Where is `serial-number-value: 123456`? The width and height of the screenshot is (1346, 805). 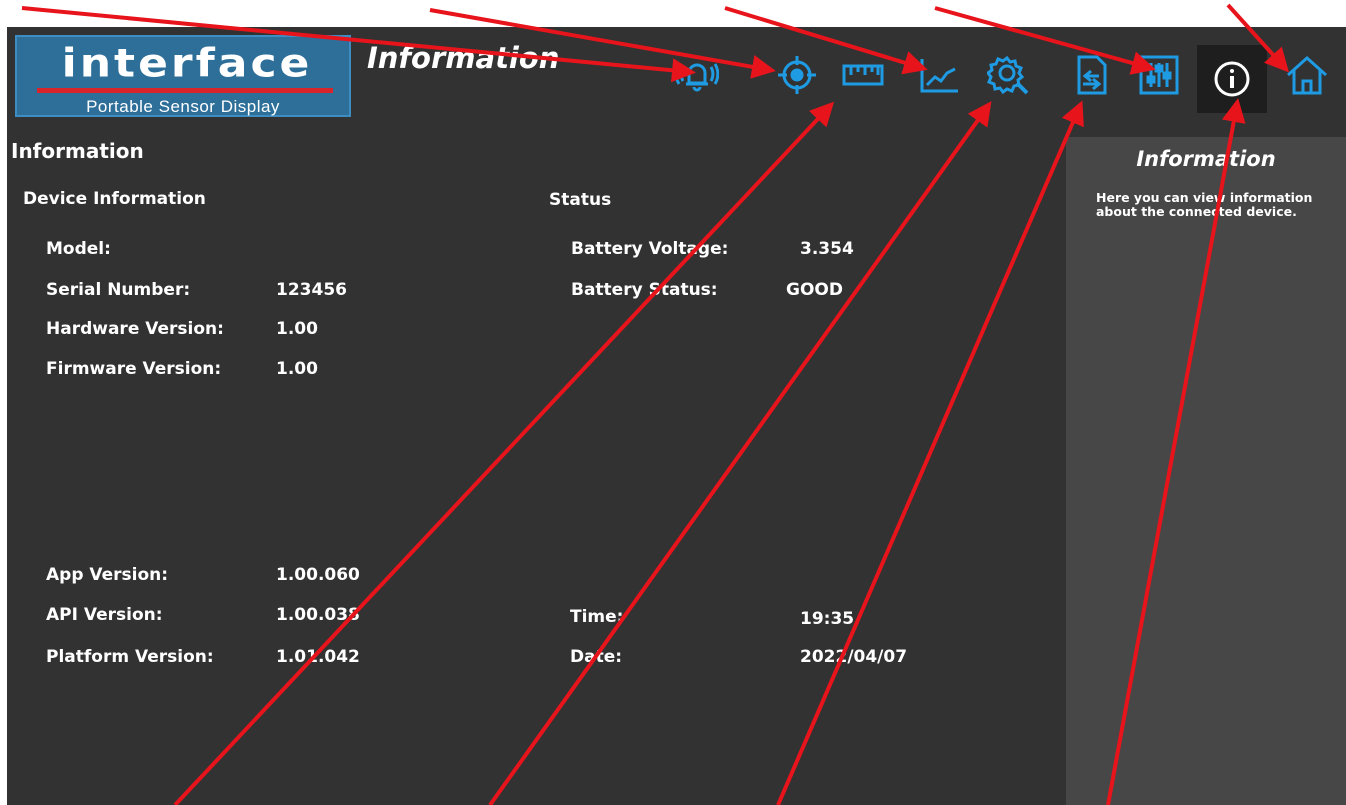
serial-number-value: 123456 is located at coordinates (311, 290).